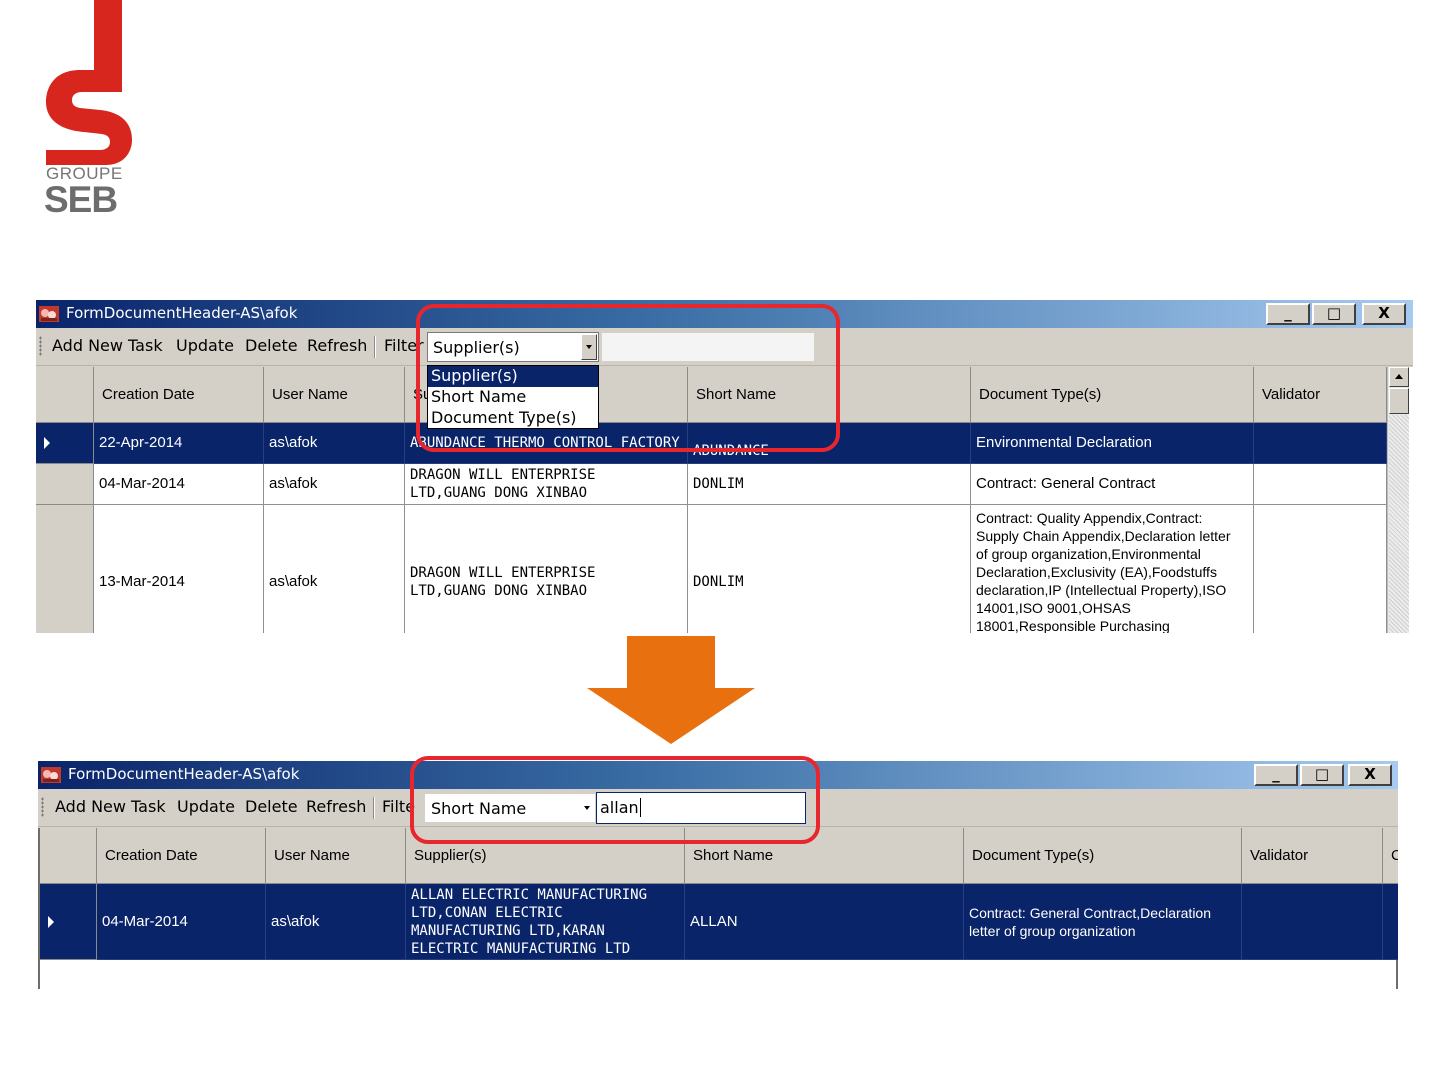 Image resolution: width=1440 pixels, height=1080 pixels. I want to click on vertical-scrollbar, so click(1398, 500).